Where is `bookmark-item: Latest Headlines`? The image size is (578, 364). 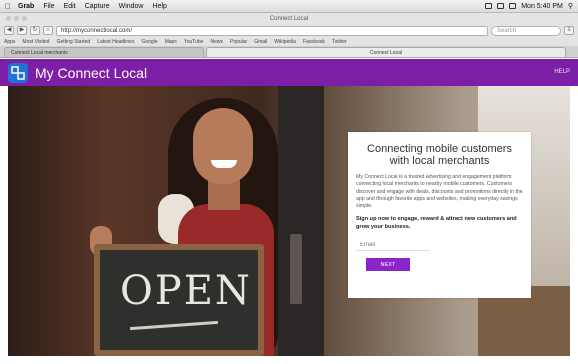
bookmark-item: Latest Headlines is located at coordinates (115, 42).